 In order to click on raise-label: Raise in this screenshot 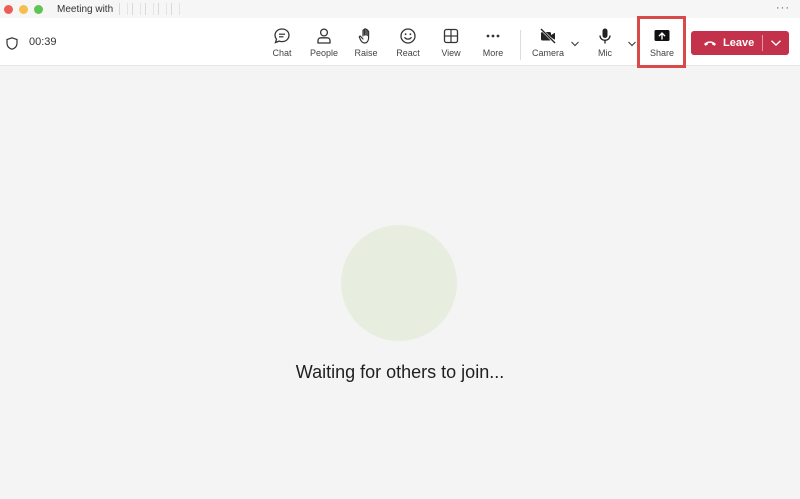, I will do `click(366, 53)`.